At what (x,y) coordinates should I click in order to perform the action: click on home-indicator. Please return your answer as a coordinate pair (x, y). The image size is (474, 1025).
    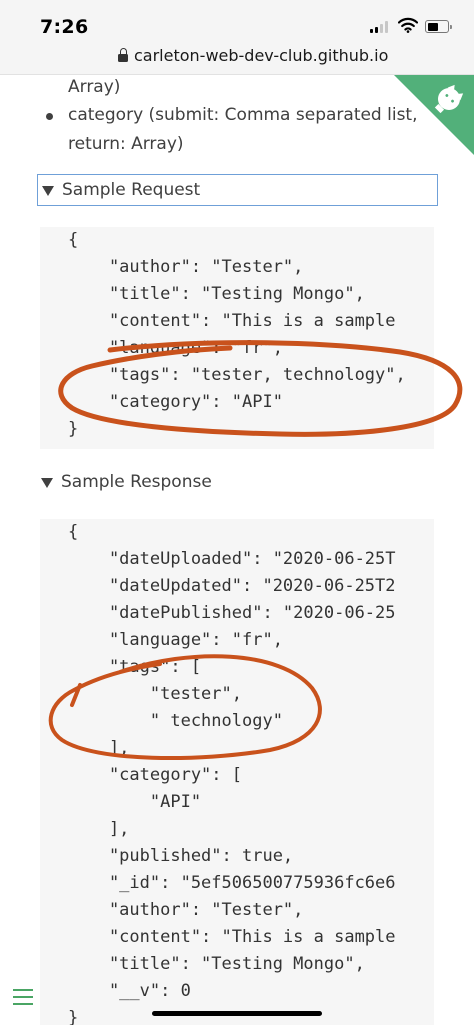
    Looking at the image, I should click on (237, 1013).